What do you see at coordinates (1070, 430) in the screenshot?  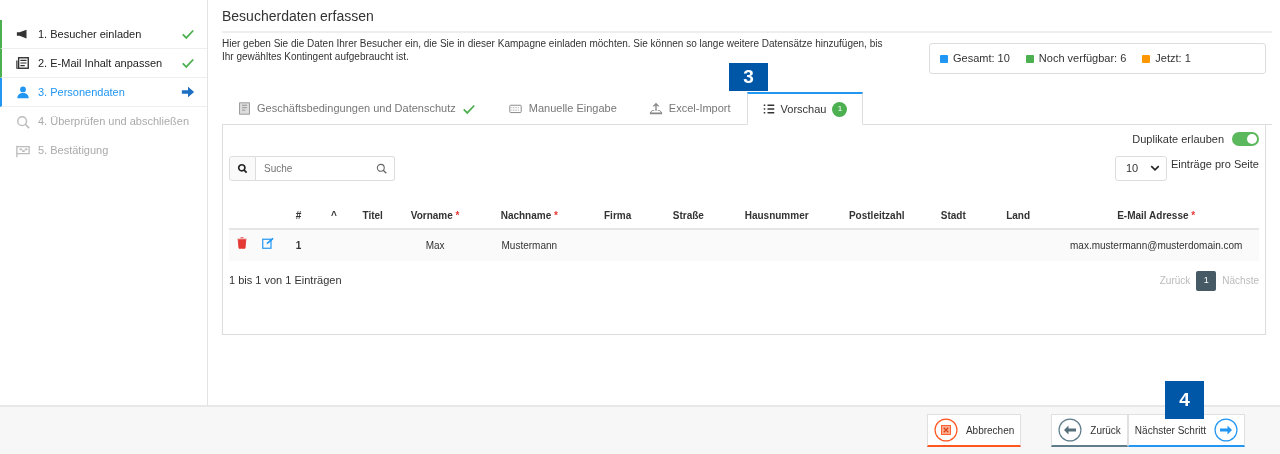 I see `arrow-left-icon` at bounding box center [1070, 430].